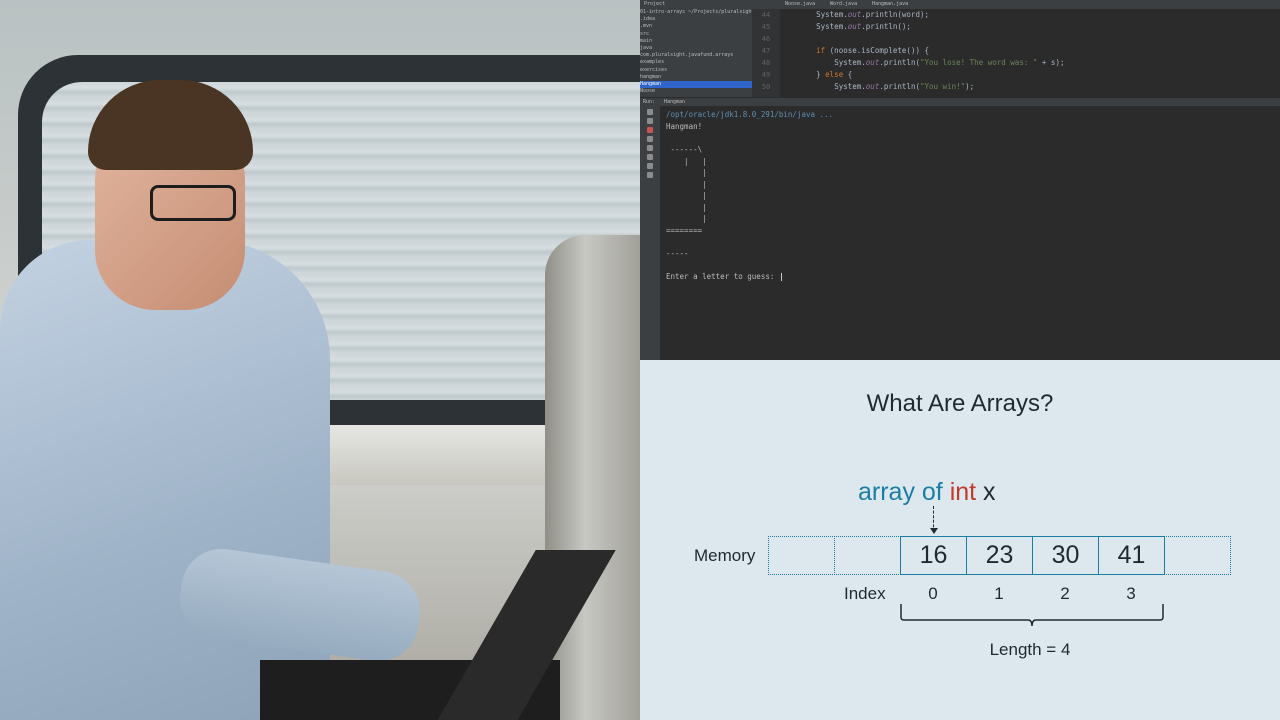 The width and height of the screenshot is (1280, 720). Describe the element at coordinates (649, 102) in the screenshot. I see `run-tool-label: Run:` at that location.